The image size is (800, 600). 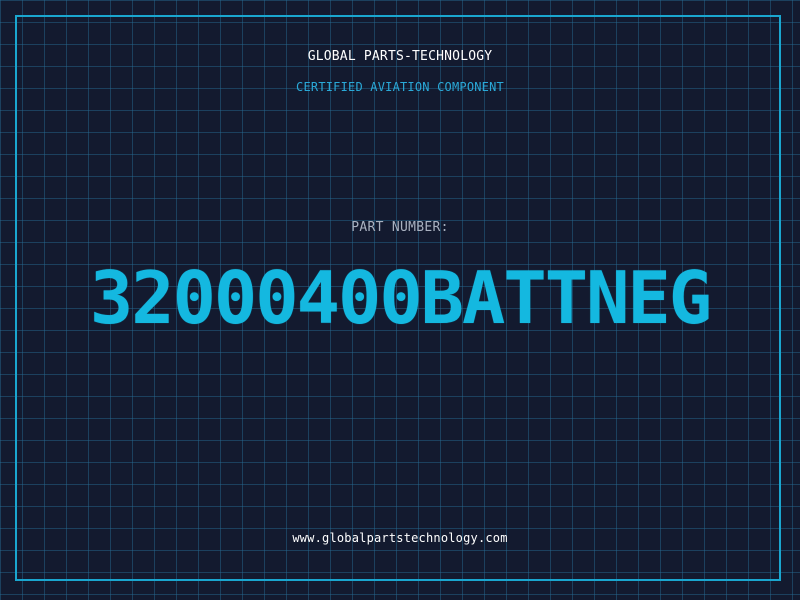 What do you see at coordinates (400, 56) in the screenshot?
I see `company-name: GLOBAL PARTS-TECHNOLOGY` at bounding box center [400, 56].